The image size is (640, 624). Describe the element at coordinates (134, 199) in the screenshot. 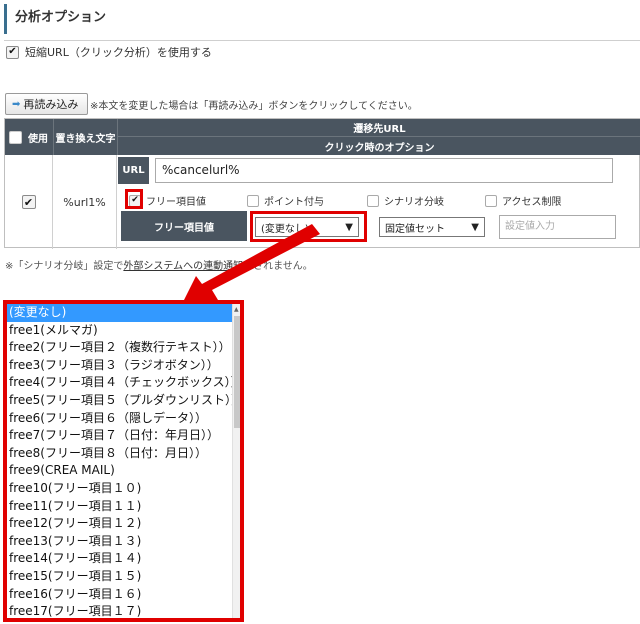

I see `free-value-checkbox-highlight` at that location.